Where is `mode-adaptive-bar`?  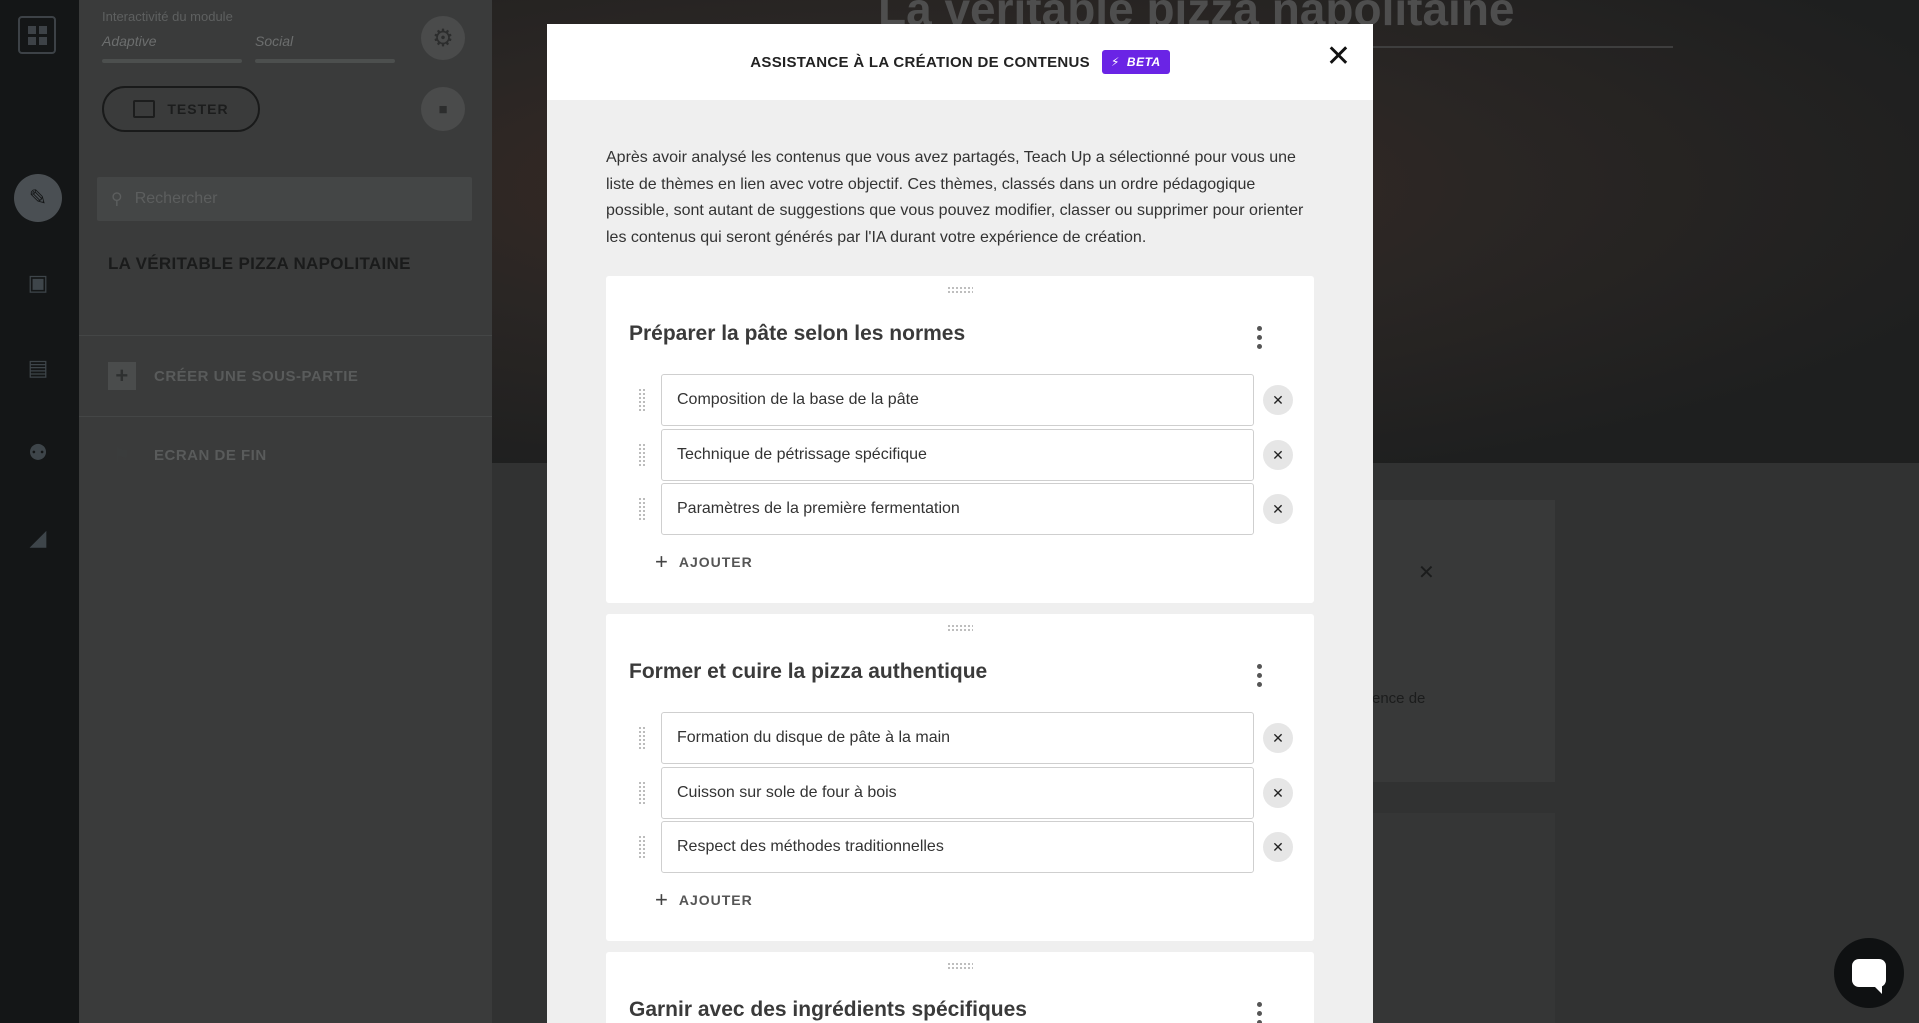
mode-adaptive-bar is located at coordinates (172, 61).